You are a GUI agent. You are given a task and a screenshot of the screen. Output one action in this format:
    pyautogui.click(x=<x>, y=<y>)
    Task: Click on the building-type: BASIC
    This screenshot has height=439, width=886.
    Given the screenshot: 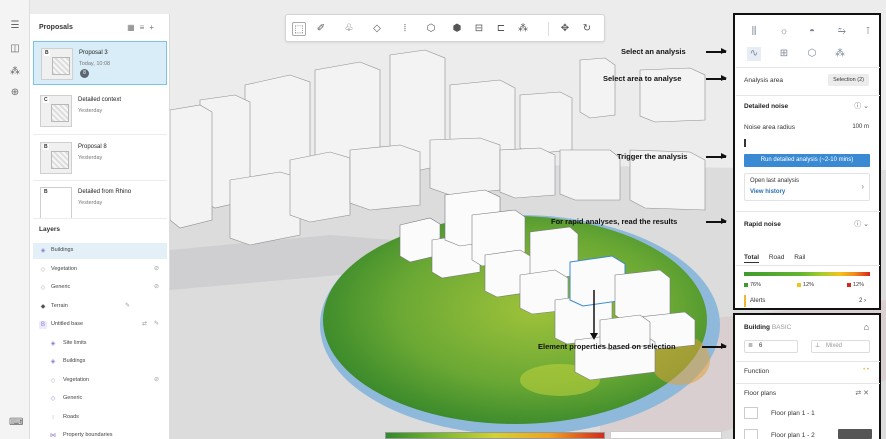 What is the action you would take?
    pyautogui.click(x=781, y=327)
    